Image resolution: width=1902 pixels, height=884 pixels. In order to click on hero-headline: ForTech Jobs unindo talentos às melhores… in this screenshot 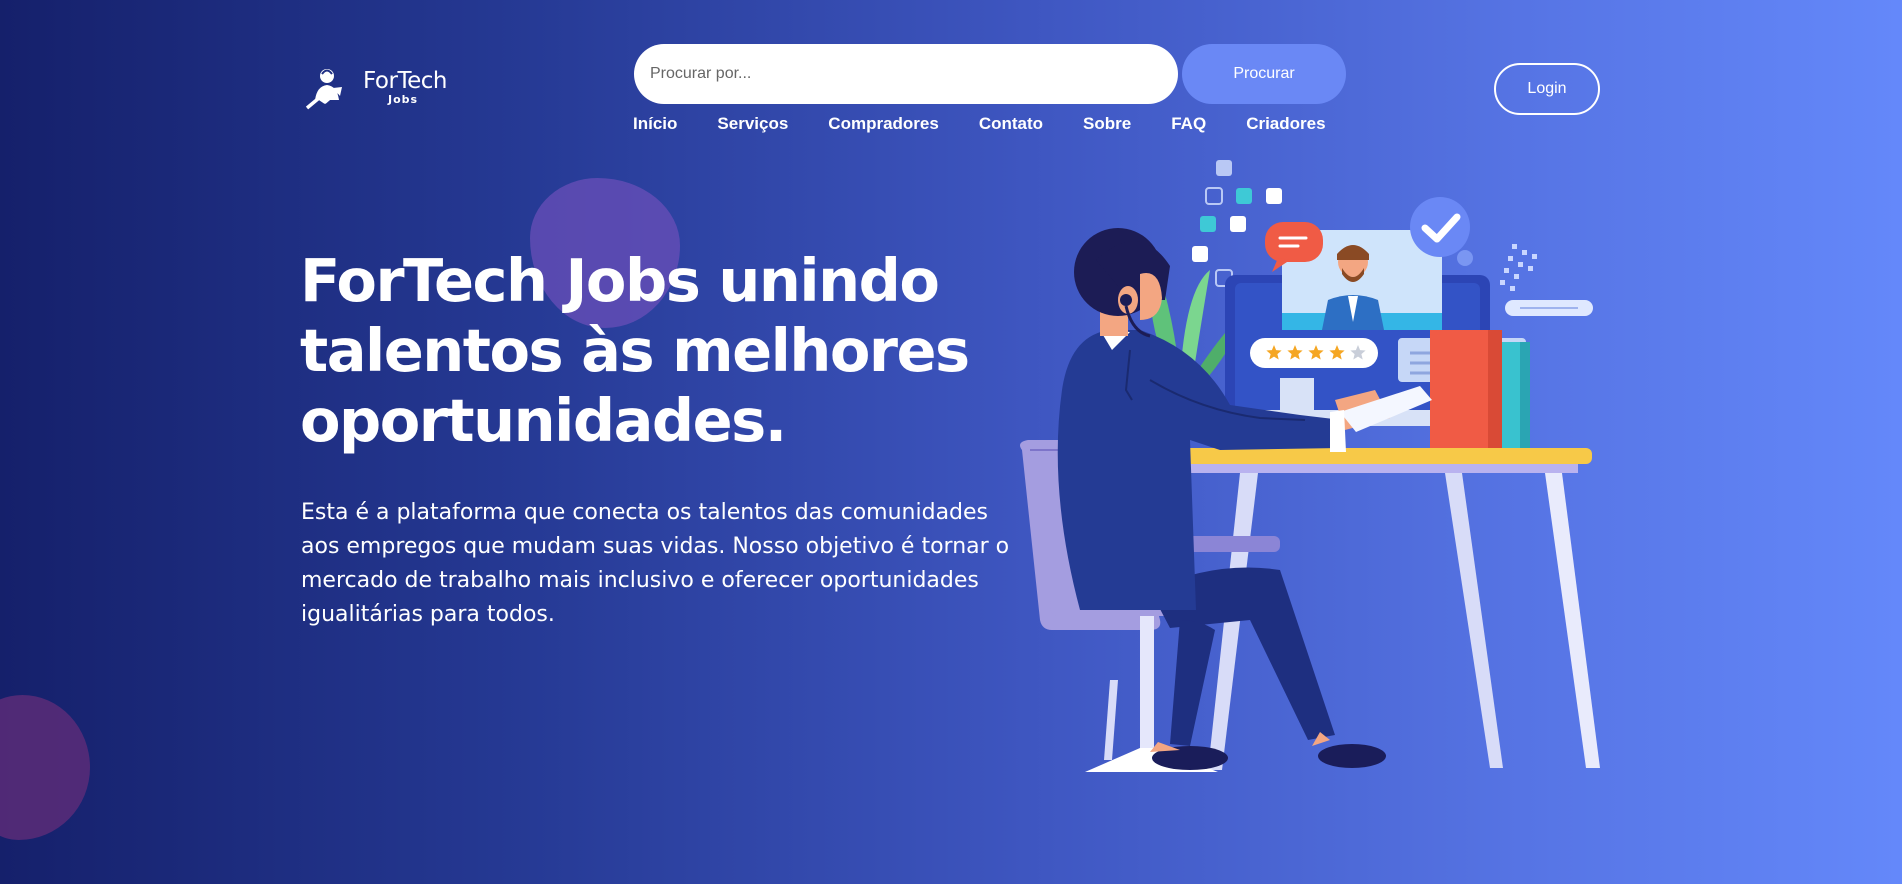, I will do `click(635, 350)`.